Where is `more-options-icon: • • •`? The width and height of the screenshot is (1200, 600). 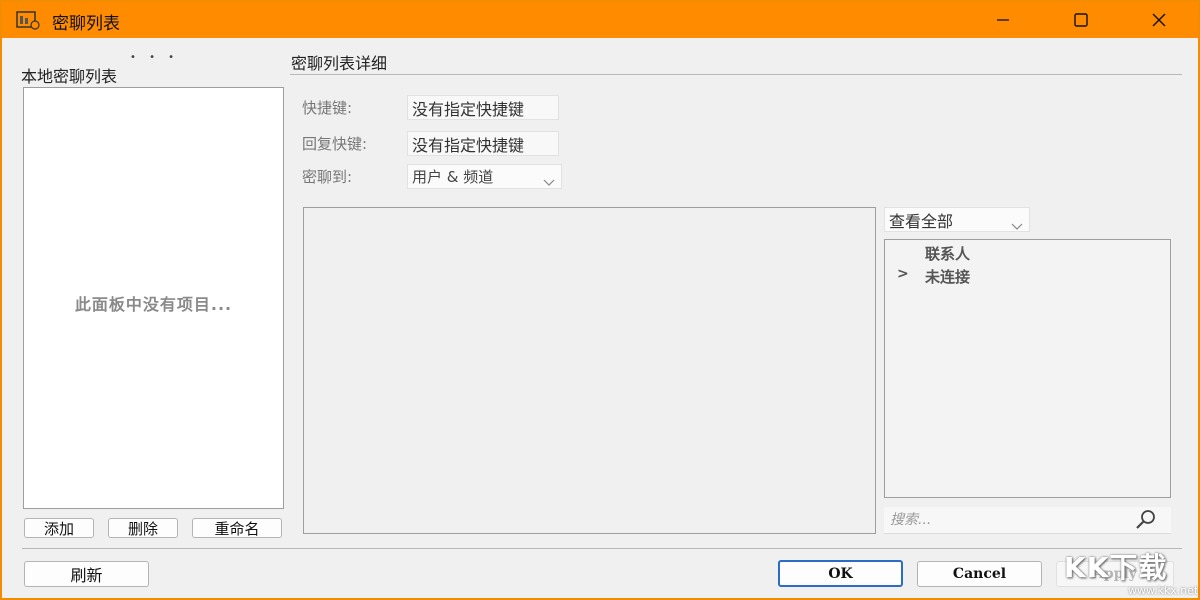
more-options-icon: • • • is located at coordinates (154, 57).